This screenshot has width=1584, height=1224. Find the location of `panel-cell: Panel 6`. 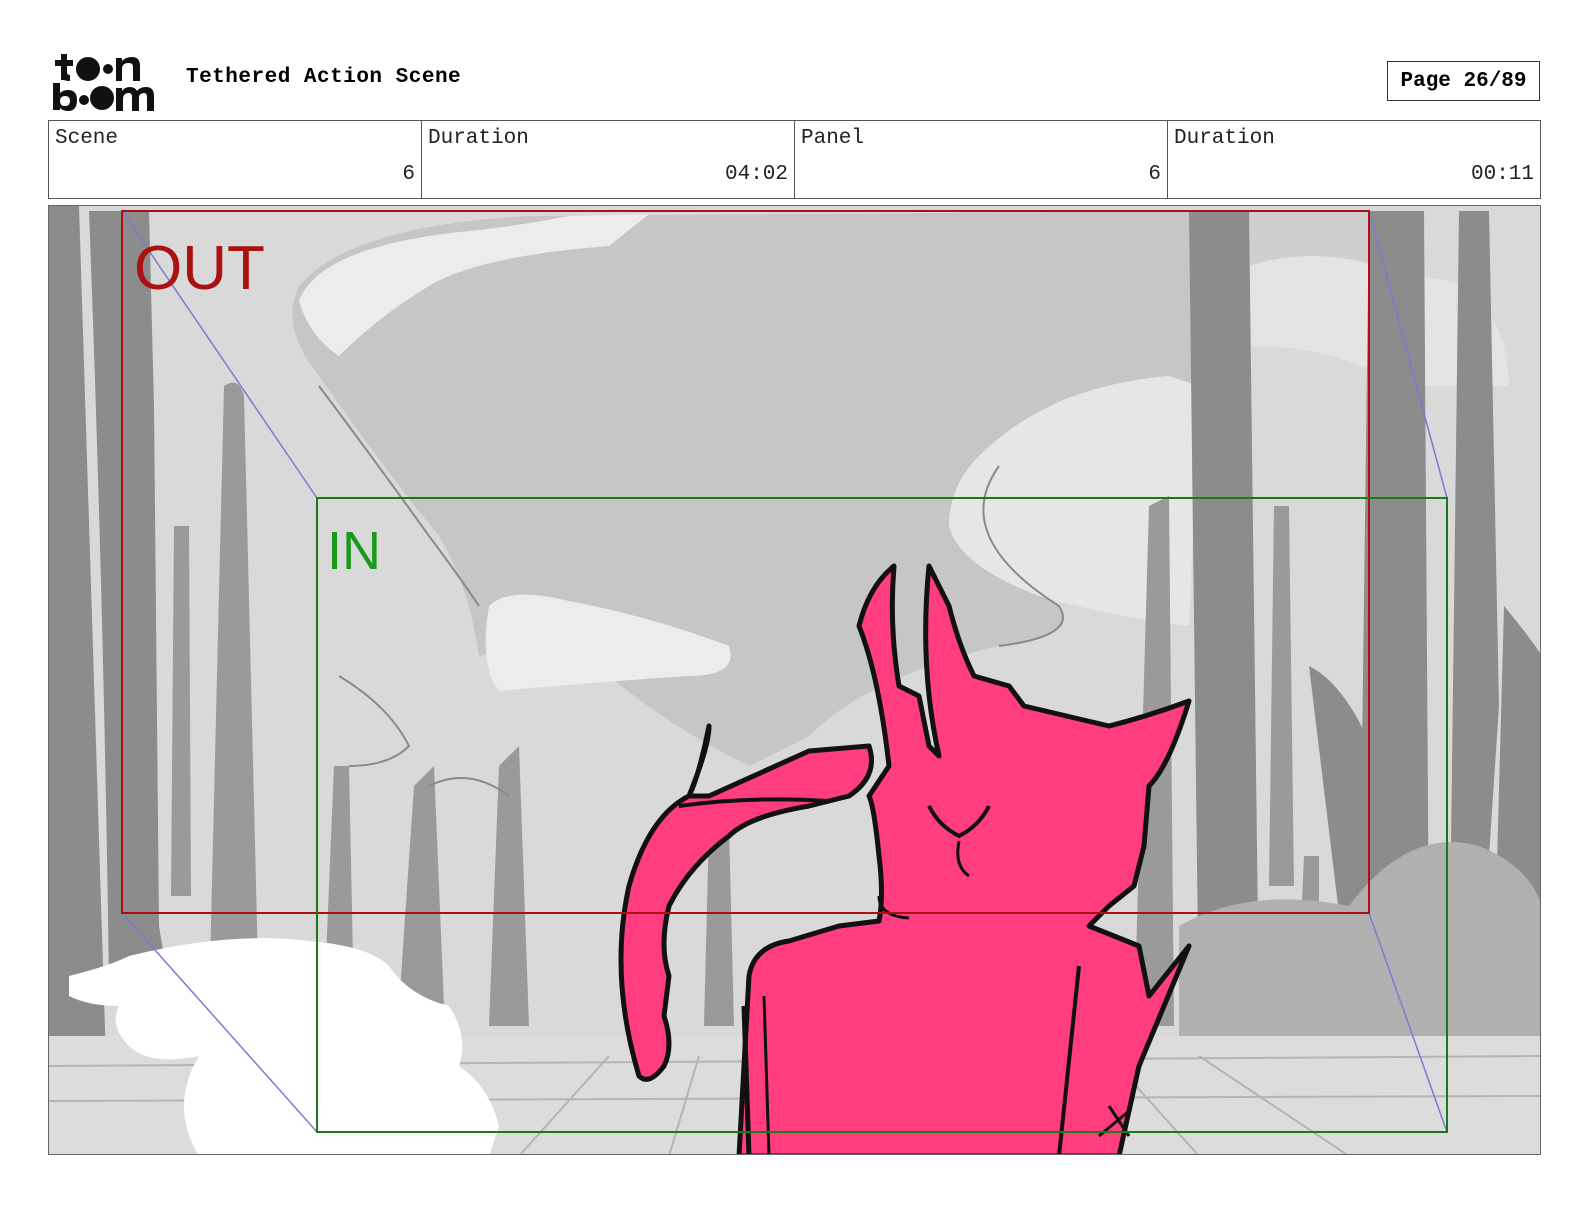

panel-cell: Panel 6 is located at coordinates (981, 159).